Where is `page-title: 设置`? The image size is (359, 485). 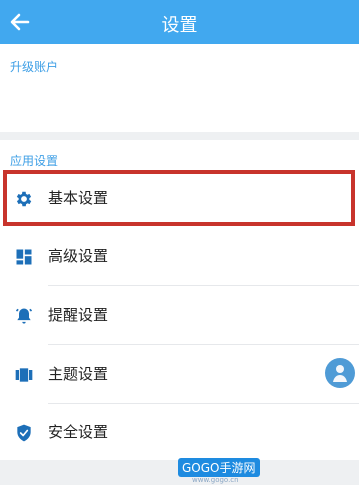
page-title: 设置 is located at coordinates (179, 25).